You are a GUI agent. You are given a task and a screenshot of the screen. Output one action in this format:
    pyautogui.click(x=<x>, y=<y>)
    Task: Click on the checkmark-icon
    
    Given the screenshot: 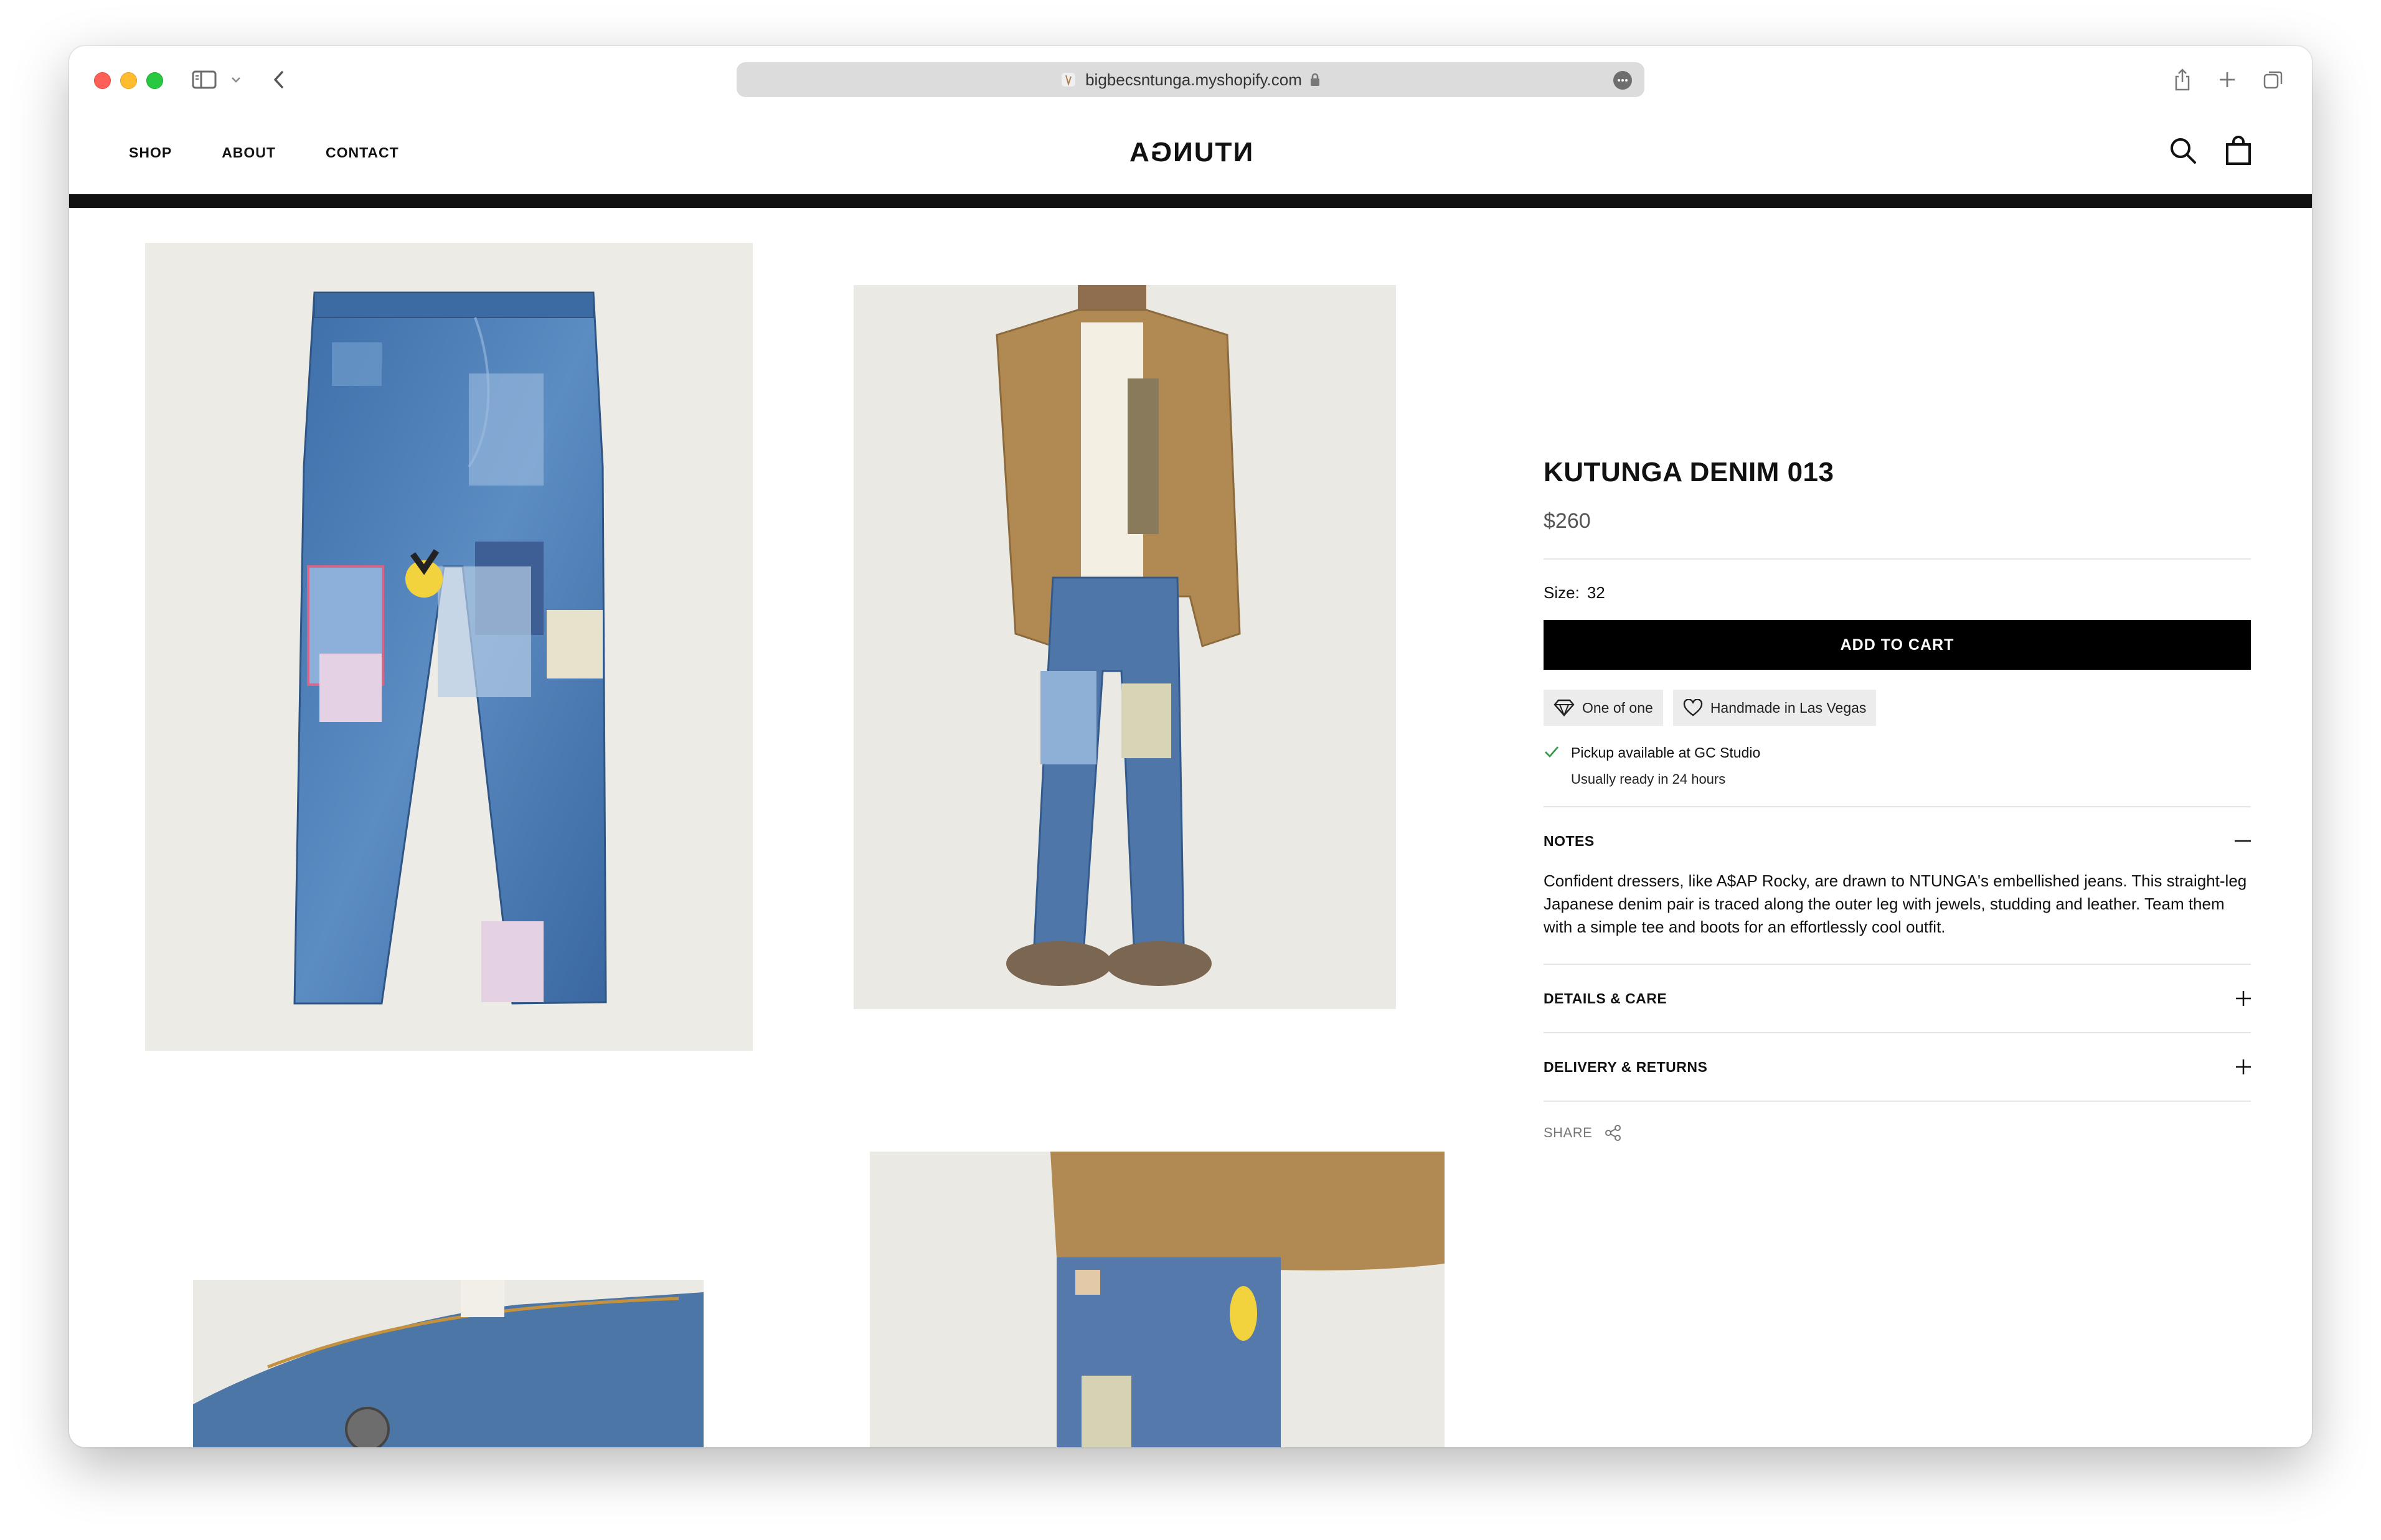 What is the action you would take?
    pyautogui.click(x=1552, y=752)
    